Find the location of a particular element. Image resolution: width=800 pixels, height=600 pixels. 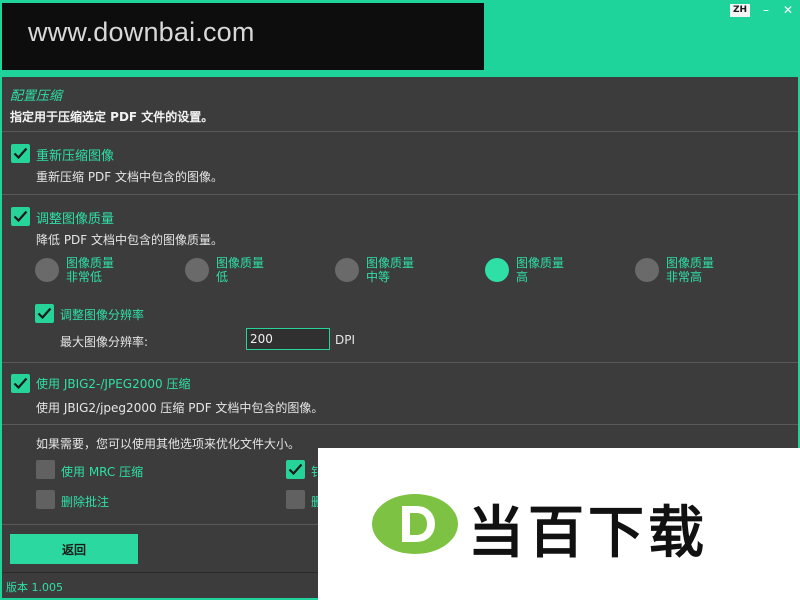

jbig2-description: 使用 JBIG2/jpeg2000 压缩 PDF 文档中包含的图像。 is located at coordinates (180, 408).